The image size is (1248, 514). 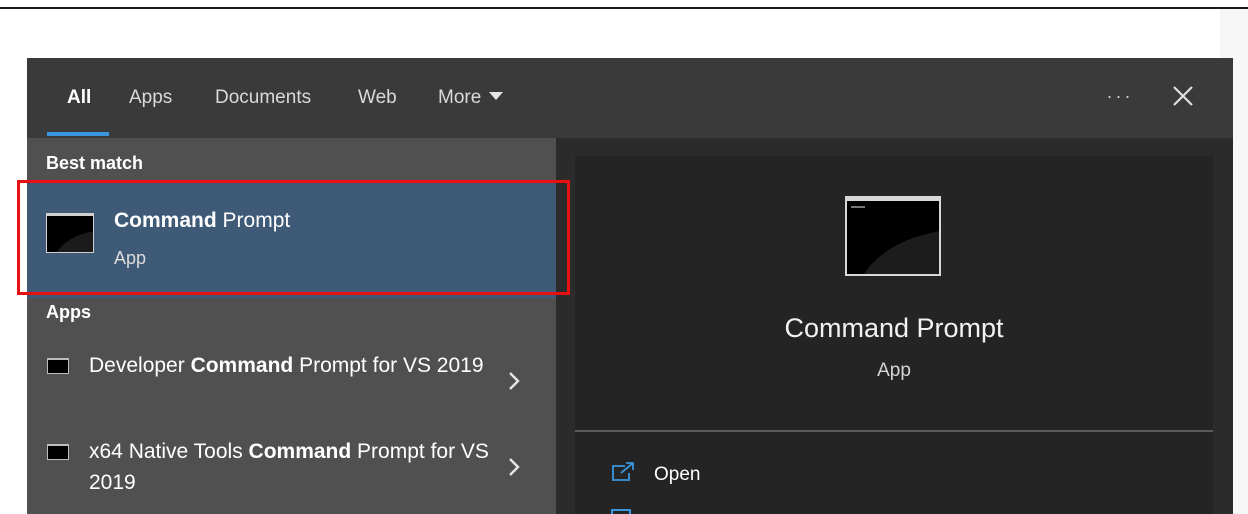 I want to click on more-options-button: ···, so click(x=1120, y=96).